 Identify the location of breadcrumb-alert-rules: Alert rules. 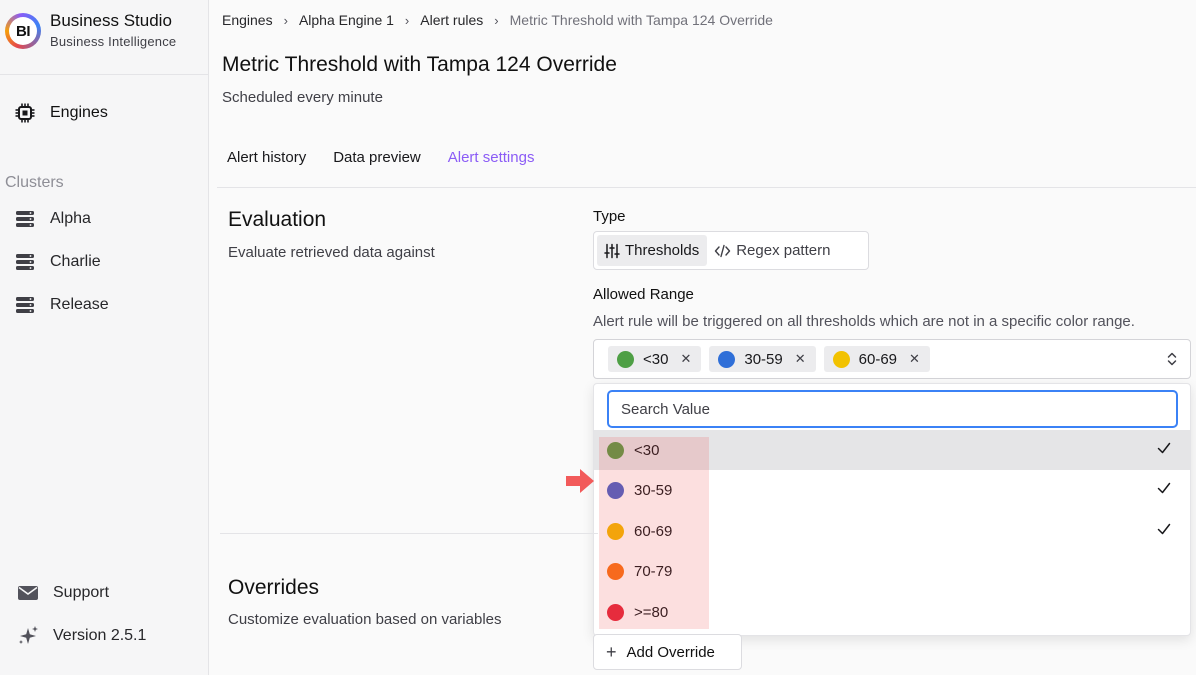
(451, 20).